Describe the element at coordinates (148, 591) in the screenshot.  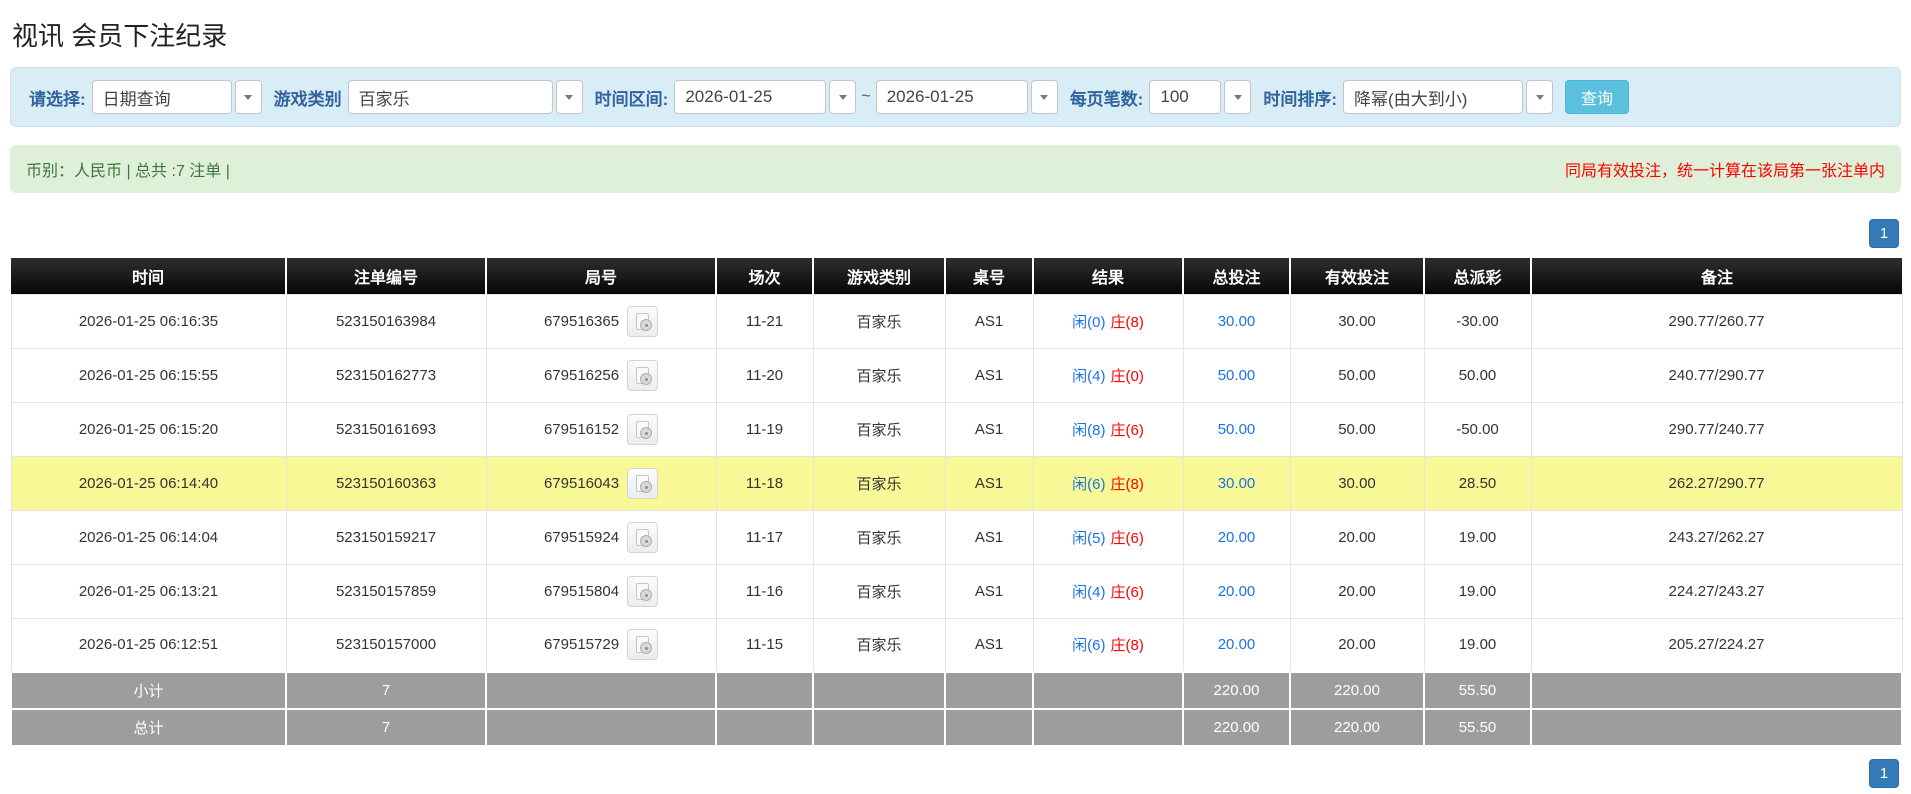
I see `time-cell: 2026-01-25 06:13:21` at that location.